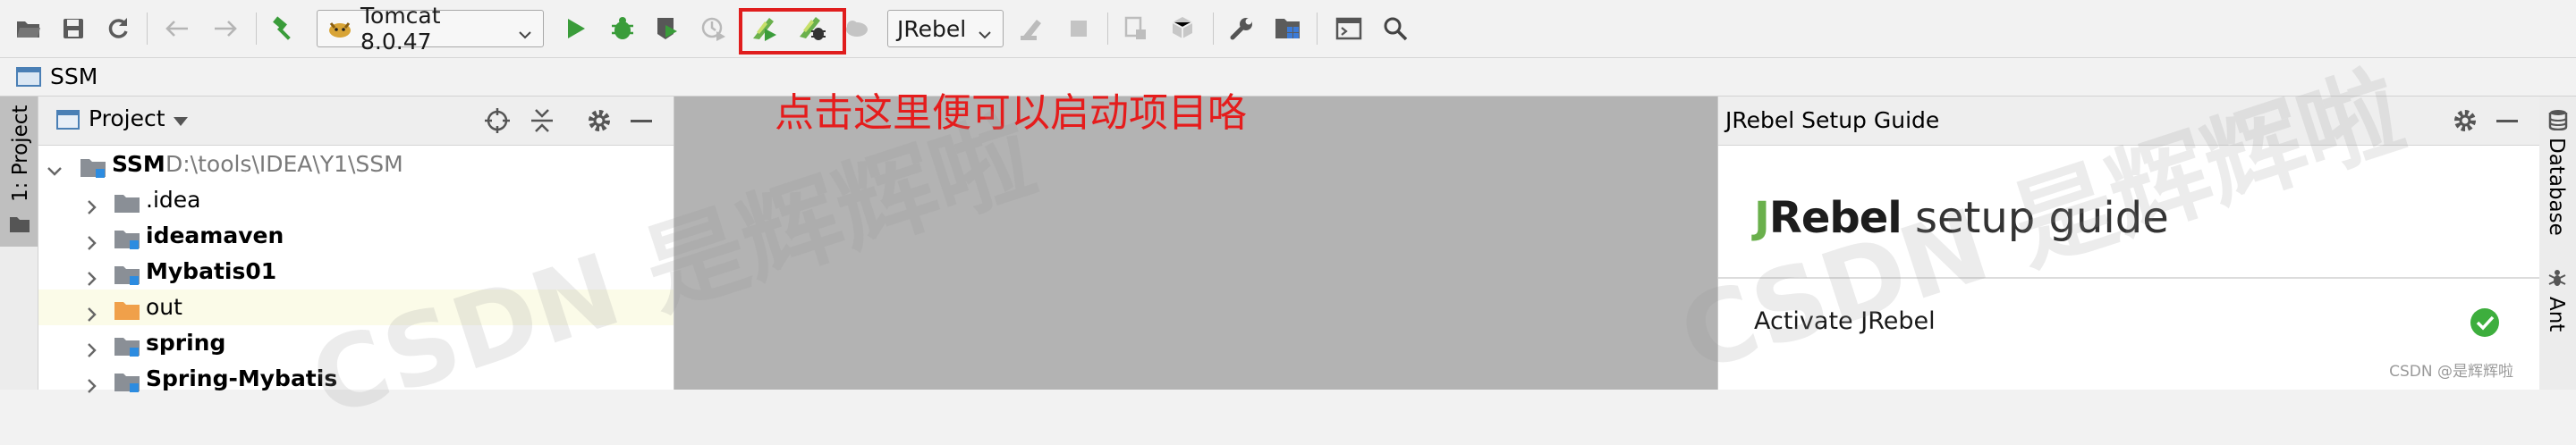 The width and height of the screenshot is (2576, 445). I want to click on database-tool-tab: Database, so click(2556, 187).